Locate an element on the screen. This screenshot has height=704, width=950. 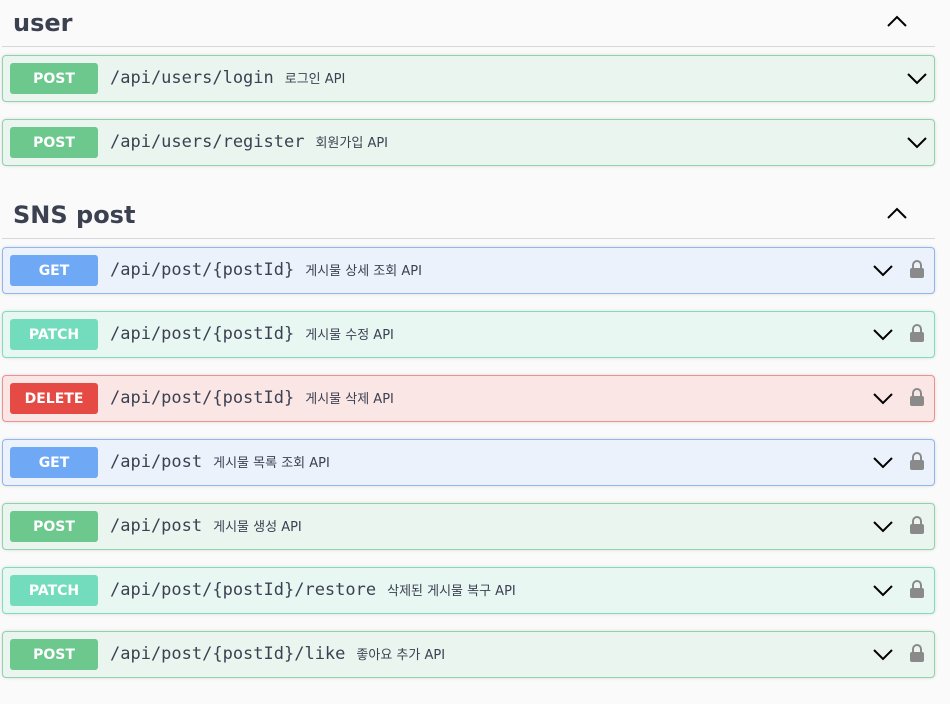
operation-row: POST /api/post/{postId}/like 좋아요 추가 API is located at coordinates (468, 654).